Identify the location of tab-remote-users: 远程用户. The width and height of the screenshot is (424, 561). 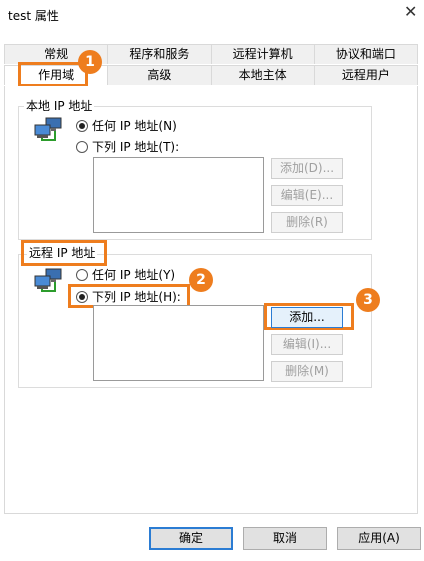
(366, 75).